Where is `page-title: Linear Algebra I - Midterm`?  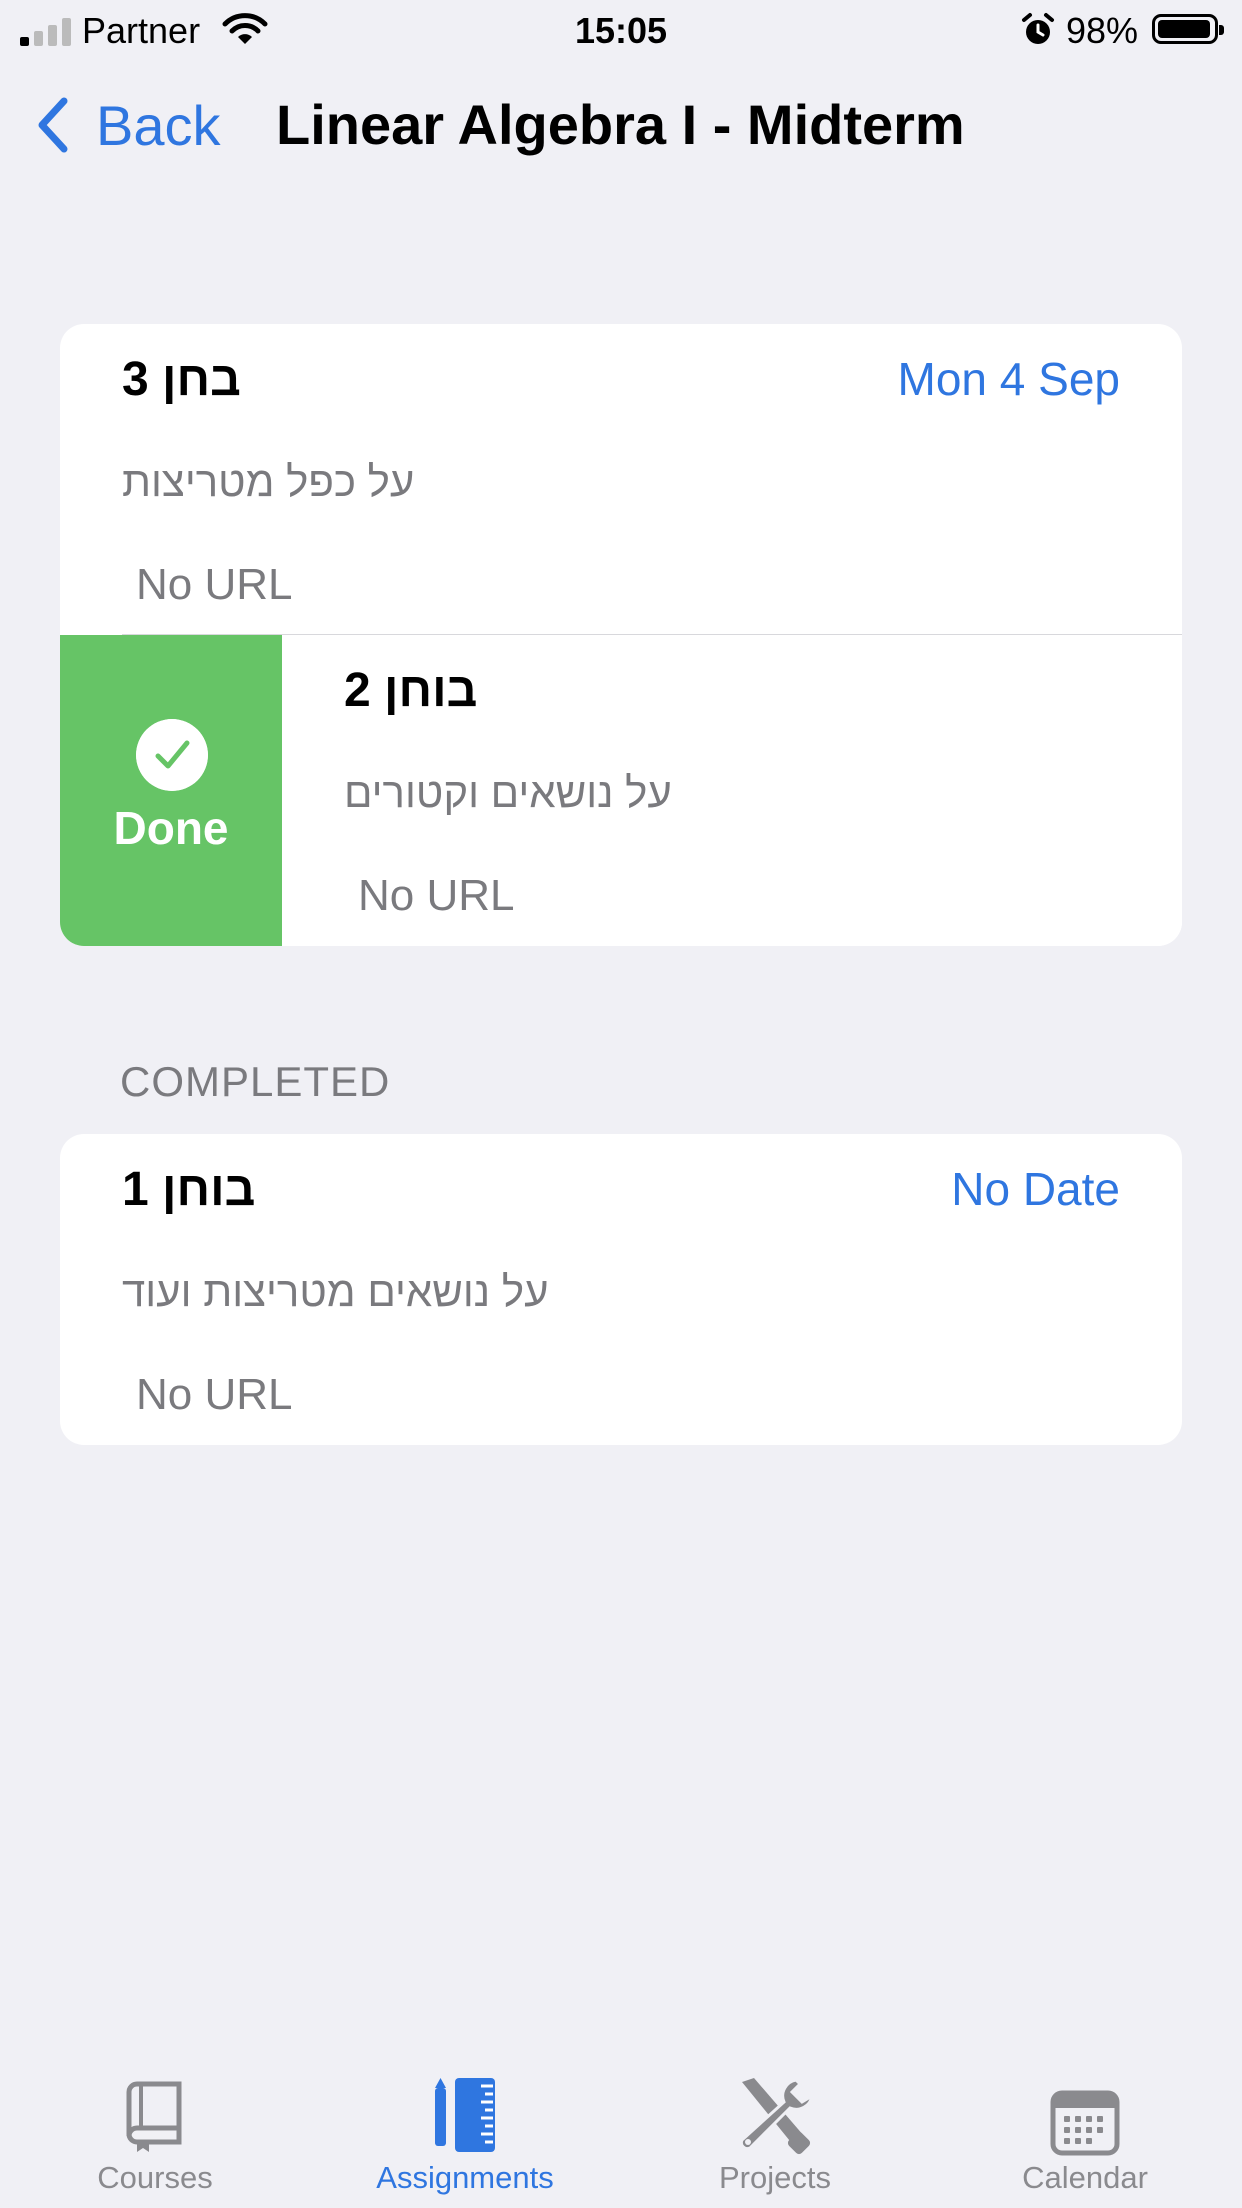
page-title: Linear Algebra I - Midterm is located at coordinates (620, 124).